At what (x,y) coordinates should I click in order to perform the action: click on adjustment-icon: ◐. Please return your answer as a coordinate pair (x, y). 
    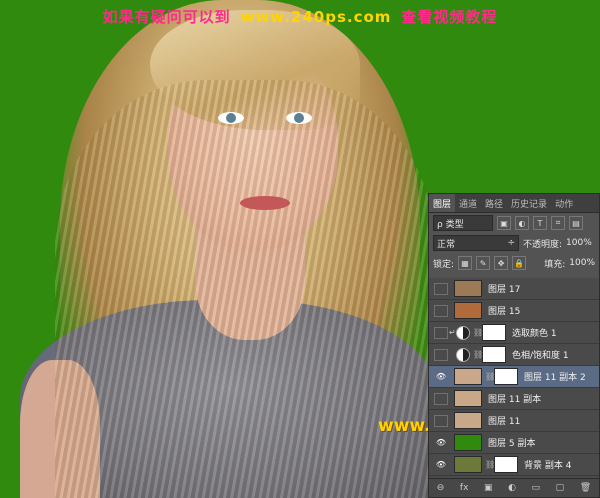
    Looking at the image, I should click on (512, 488).